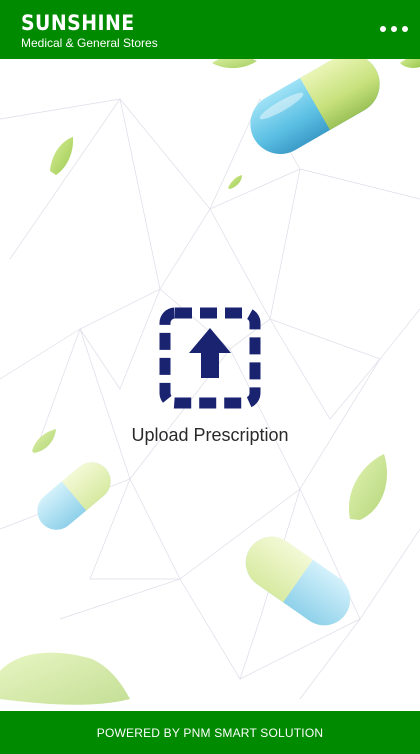 The width and height of the screenshot is (420, 754). What do you see at coordinates (89, 43) in the screenshot?
I see `brand-subtitle: Medical & General Stores` at bounding box center [89, 43].